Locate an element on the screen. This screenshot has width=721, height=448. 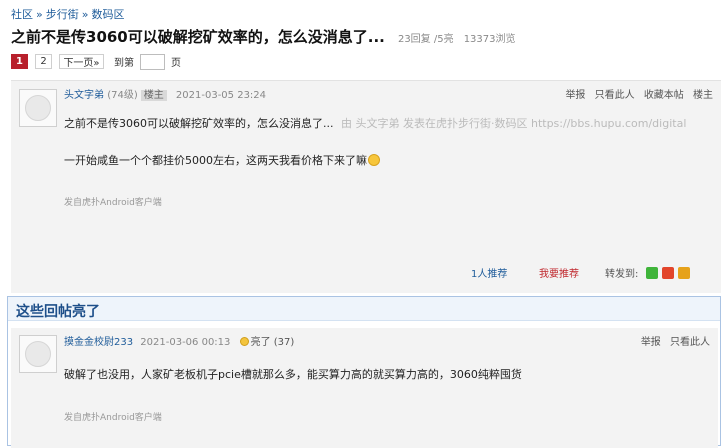
light-count: 亮了 (37) is located at coordinates (267, 342).